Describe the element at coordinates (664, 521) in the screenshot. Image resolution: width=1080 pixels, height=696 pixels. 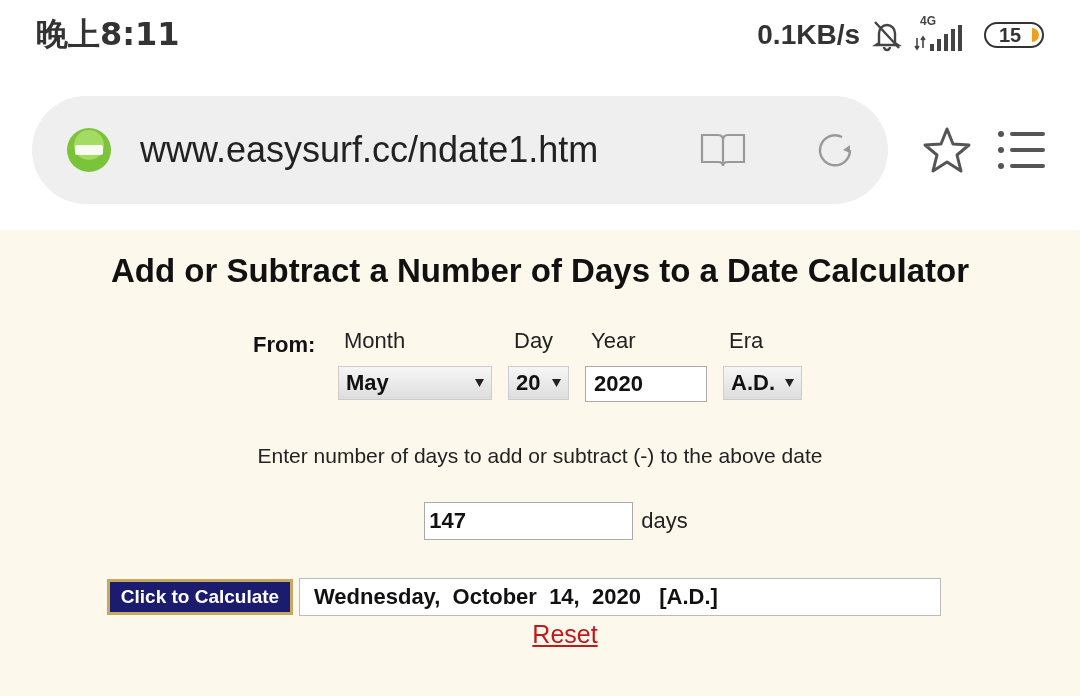
I see `days-label: days` at that location.